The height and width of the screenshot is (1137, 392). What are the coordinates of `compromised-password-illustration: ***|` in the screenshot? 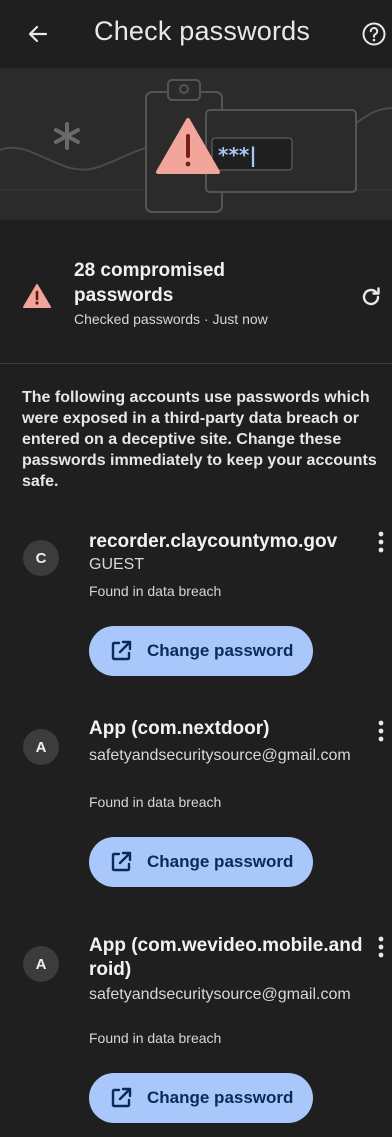 It's located at (196, 146).